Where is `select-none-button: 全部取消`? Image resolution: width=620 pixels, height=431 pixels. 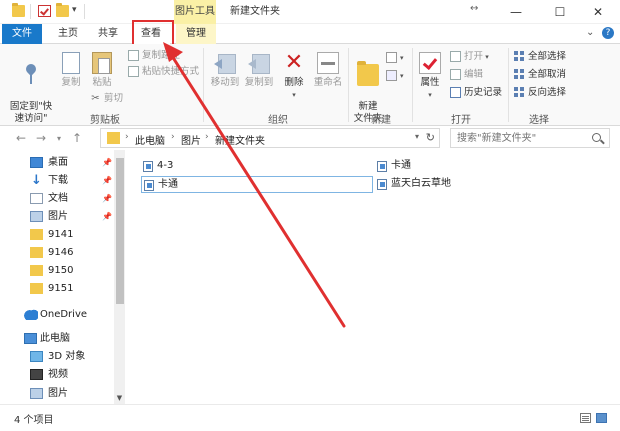
select-none-button: 全部取消 is located at coordinates (540, 75).